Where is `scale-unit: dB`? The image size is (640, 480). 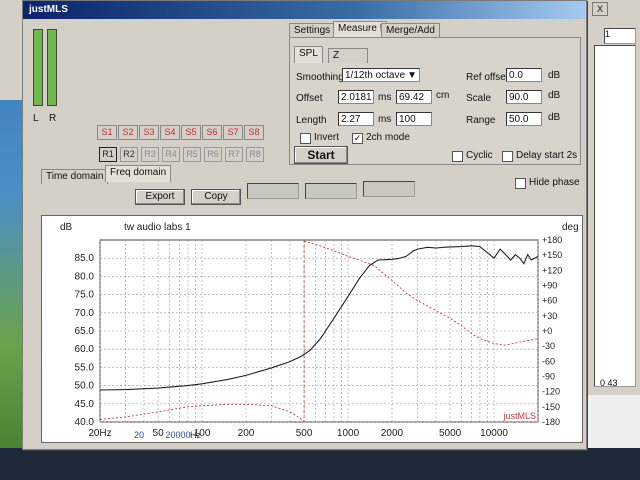
scale-unit: dB is located at coordinates (554, 95).